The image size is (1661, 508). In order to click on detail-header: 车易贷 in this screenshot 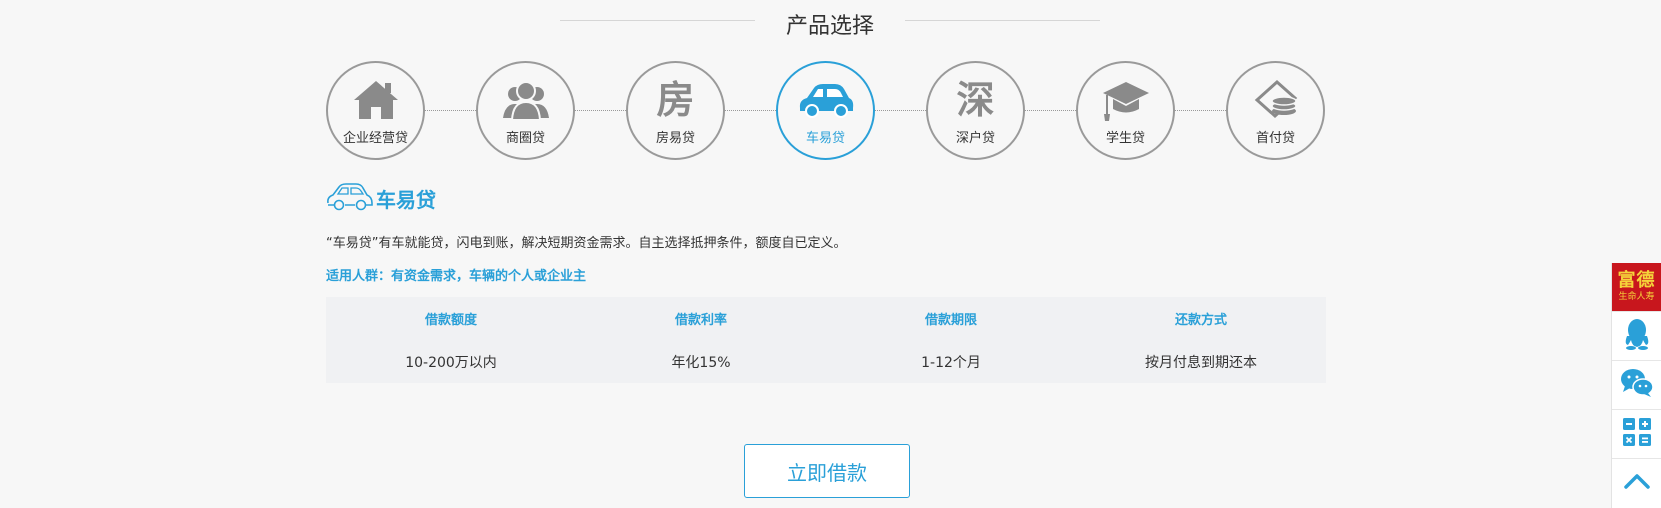, I will do `click(381, 198)`.